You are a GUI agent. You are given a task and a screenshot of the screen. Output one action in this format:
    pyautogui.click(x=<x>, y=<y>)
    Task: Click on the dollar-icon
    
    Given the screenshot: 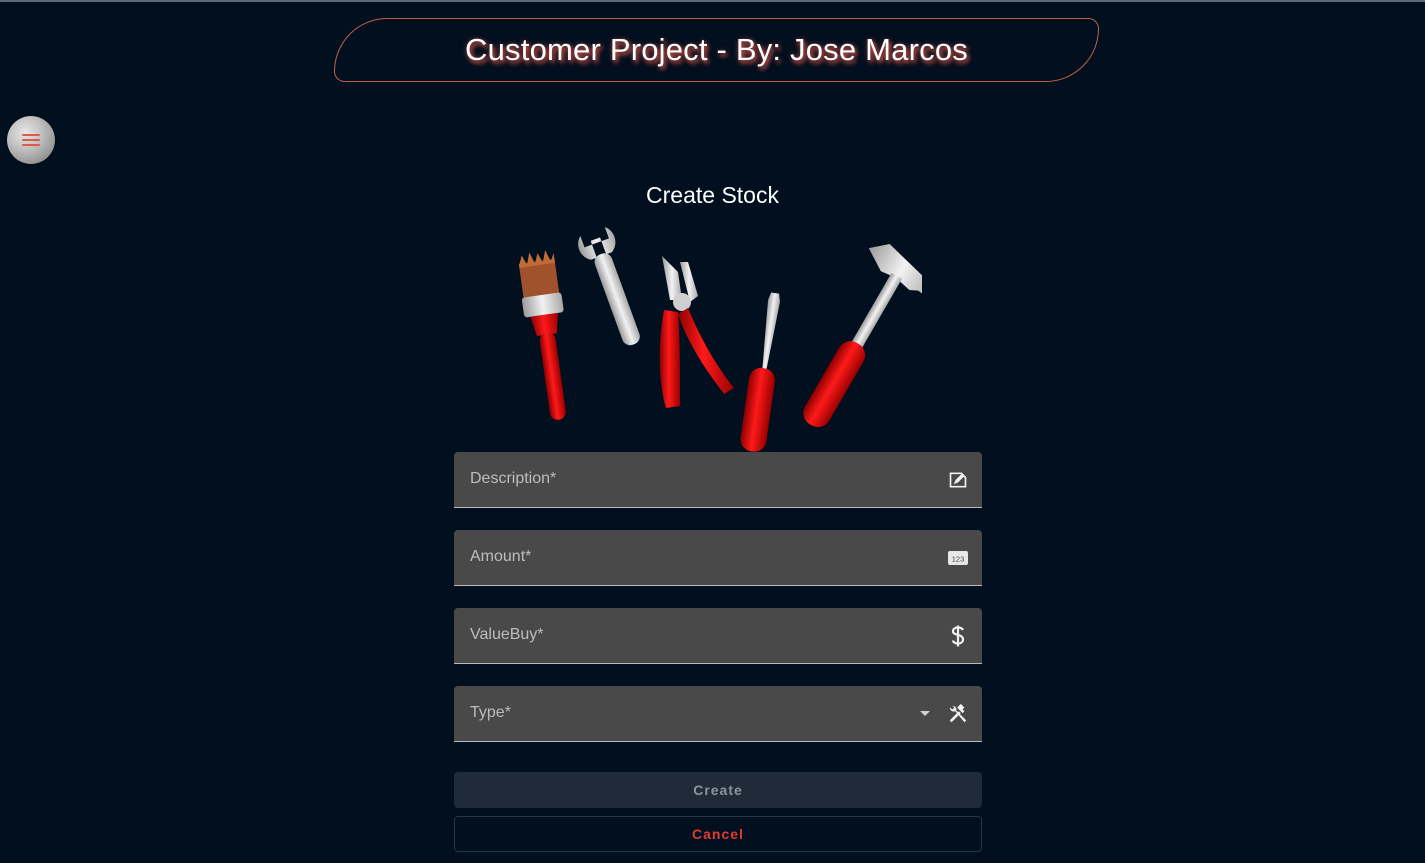 What is the action you would take?
    pyautogui.click(x=958, y=636)
    